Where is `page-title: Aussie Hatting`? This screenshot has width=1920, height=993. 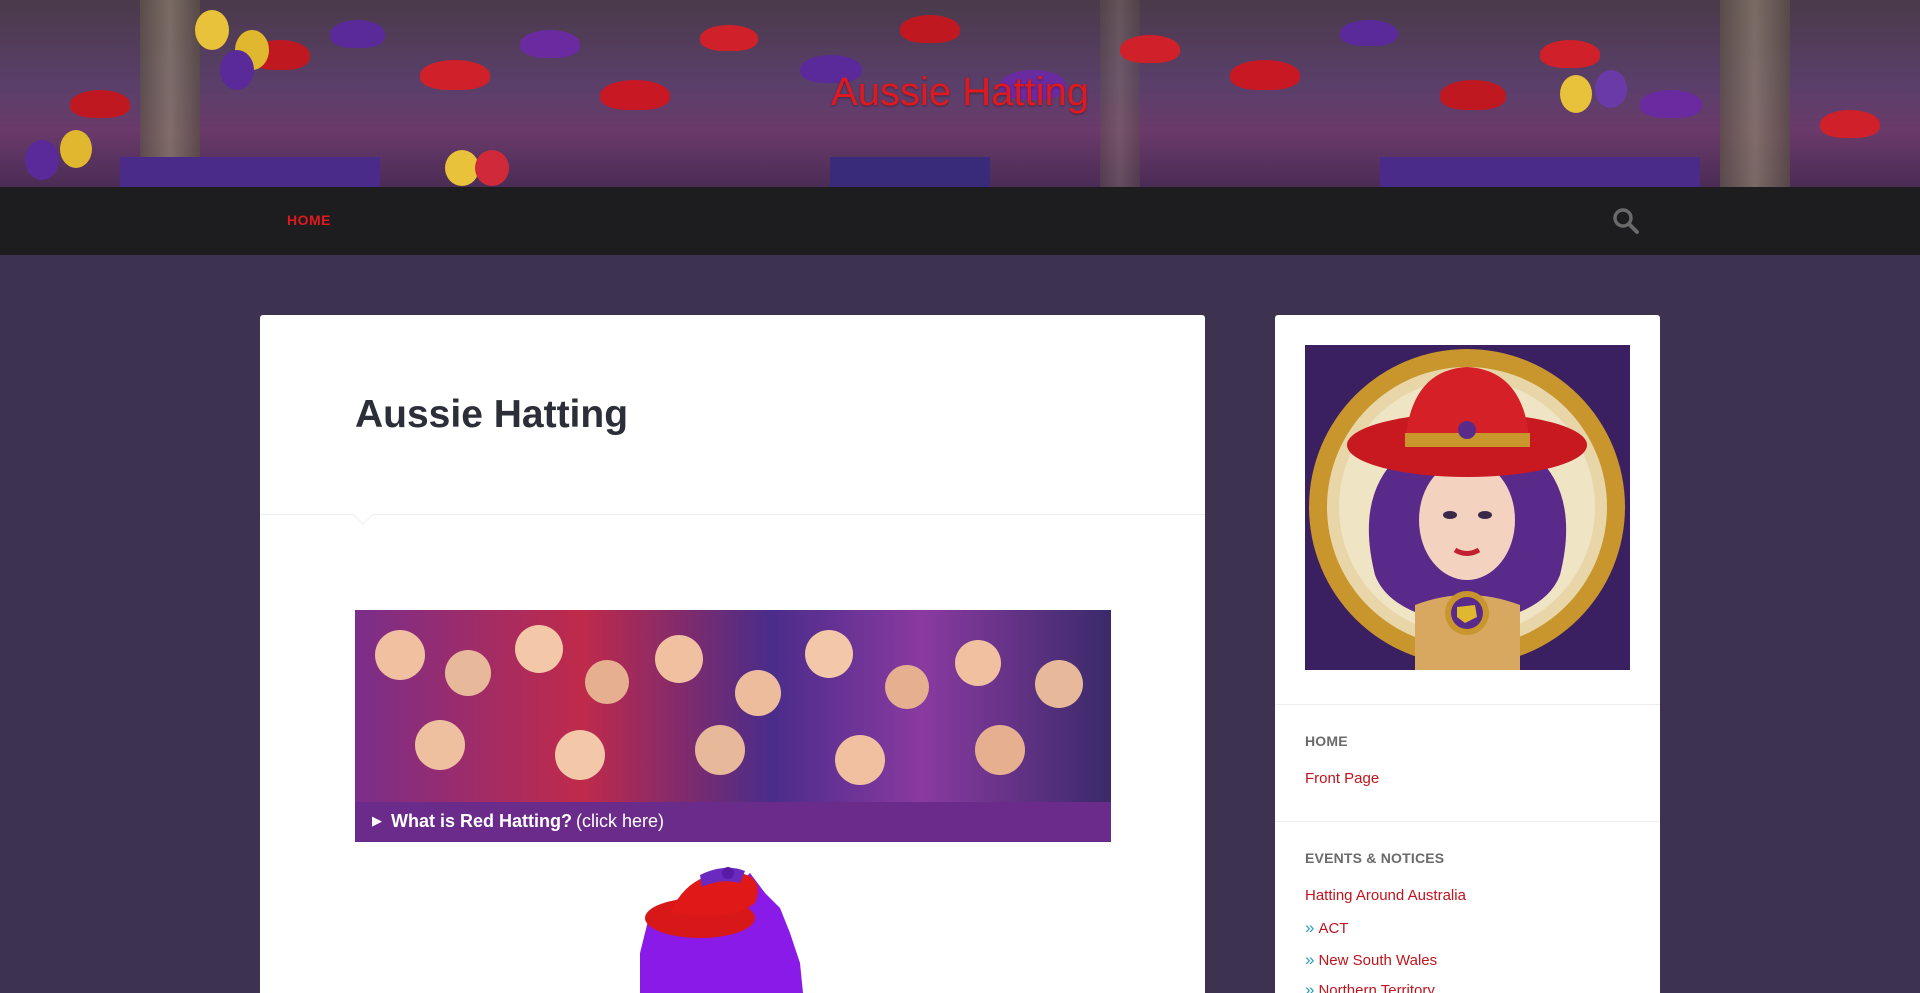 page-title: Aussie Hatting is located at coordinates (492, 414).